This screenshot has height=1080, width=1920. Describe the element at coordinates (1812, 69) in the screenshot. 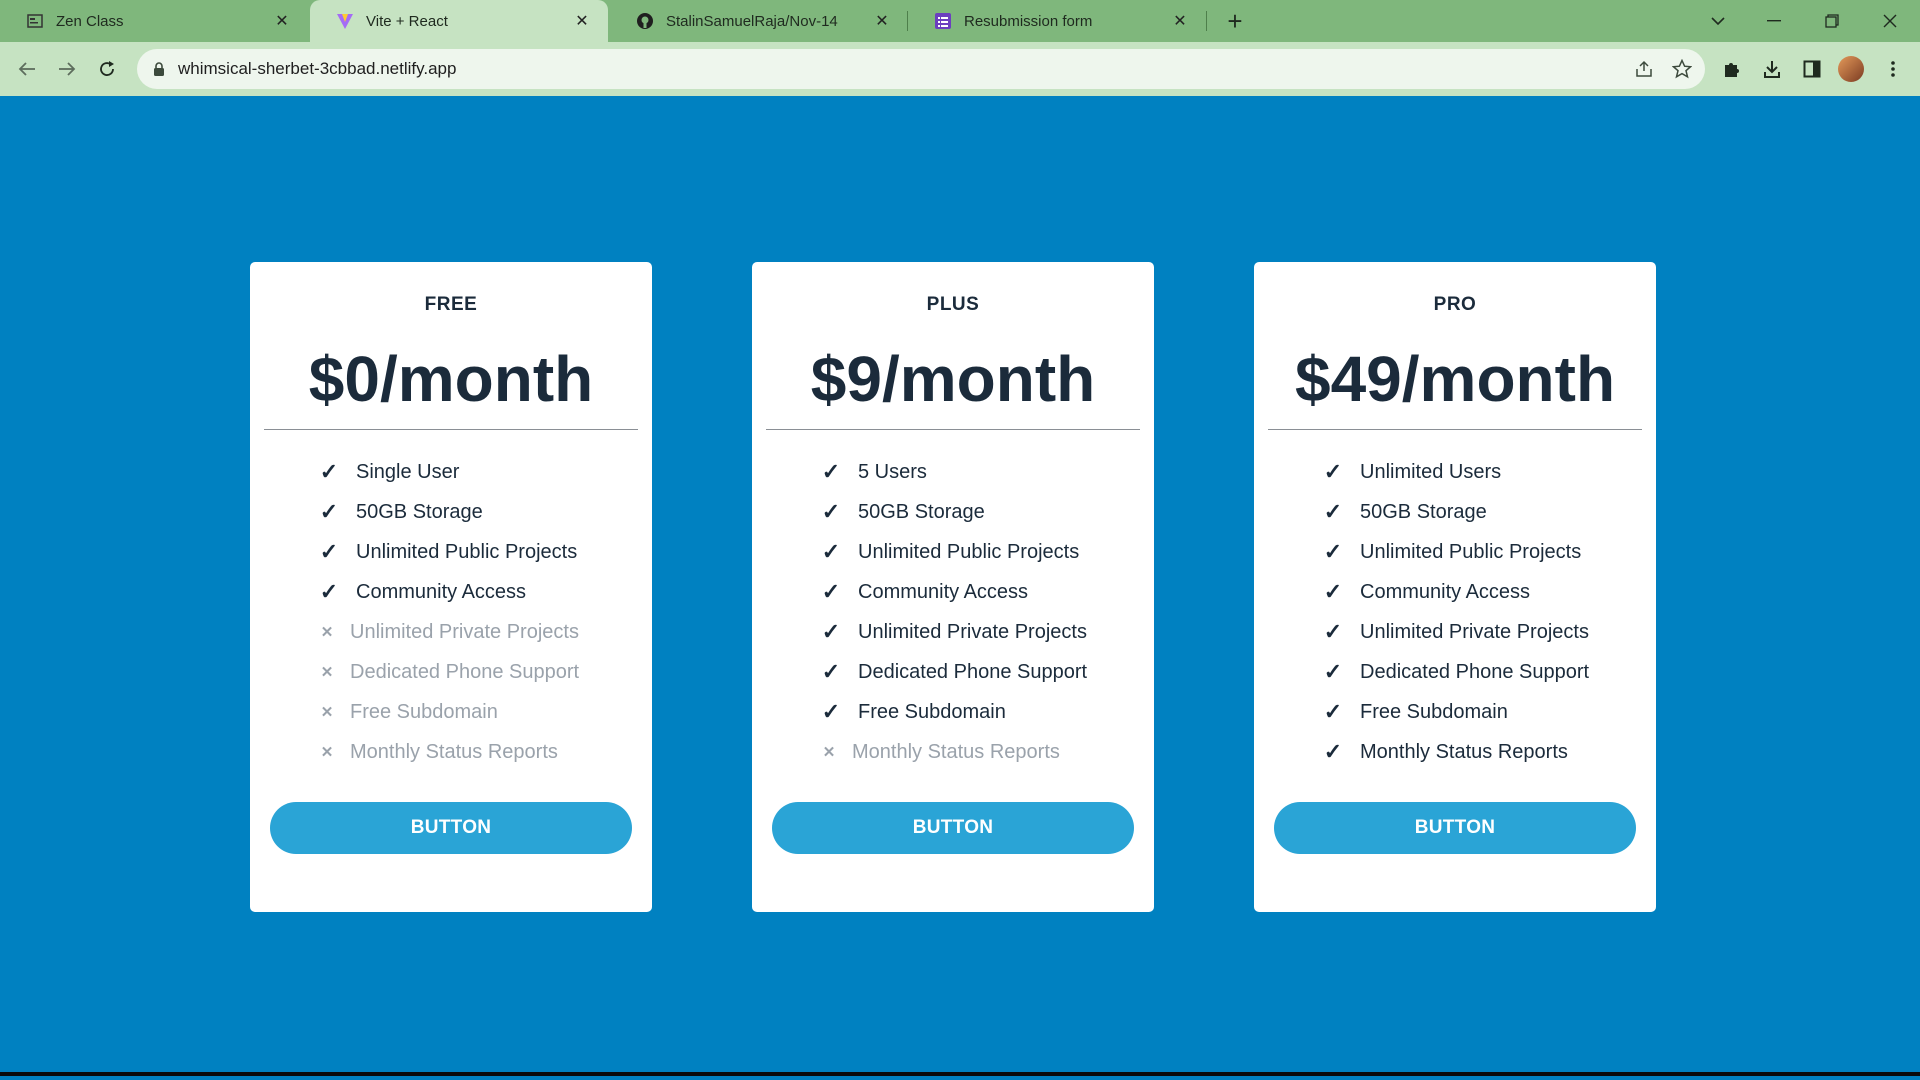

I see `side-panel-icon` at that location.